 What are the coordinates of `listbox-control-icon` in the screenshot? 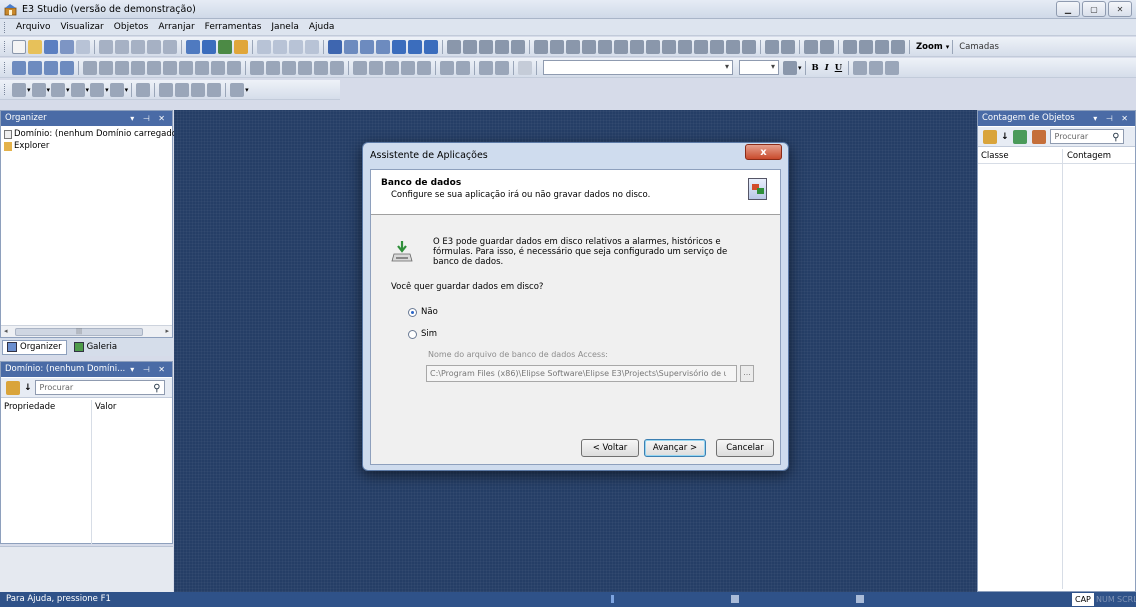 It's located at (122, 67).